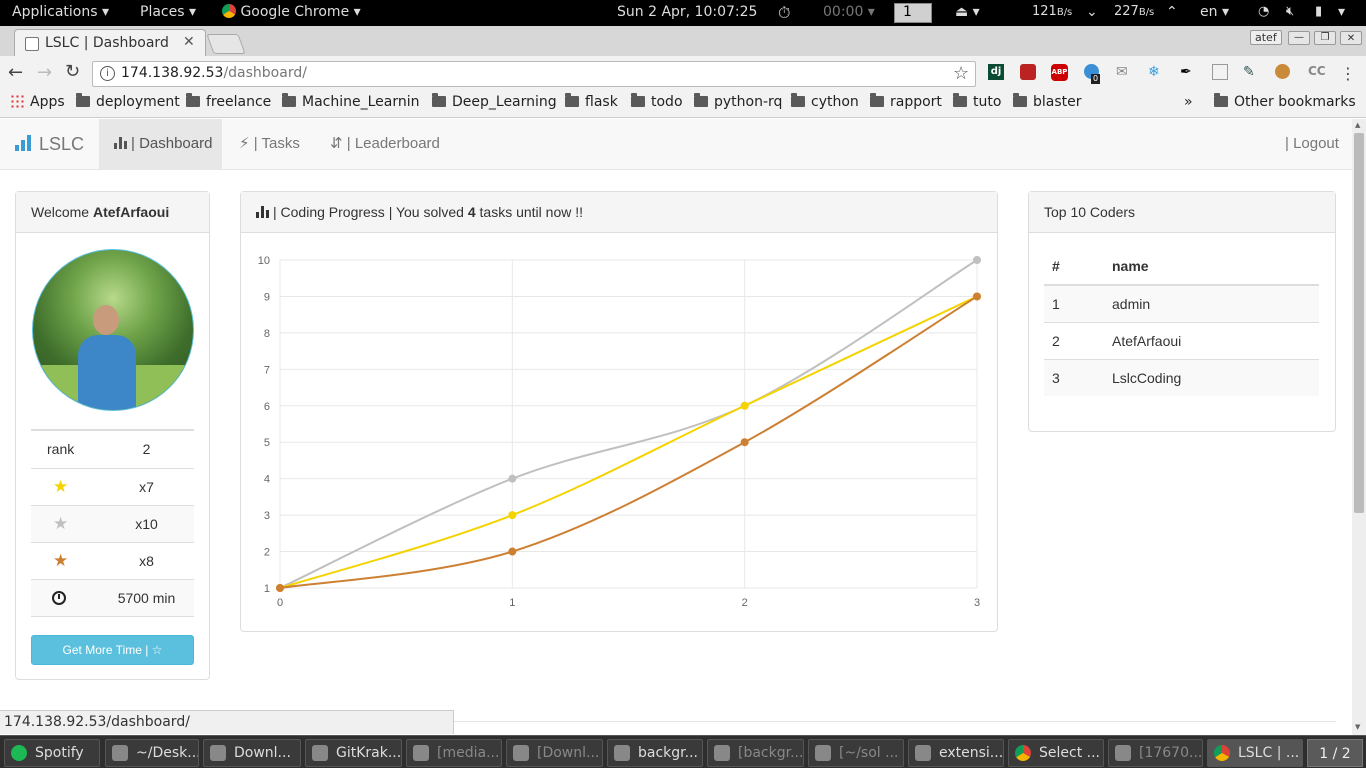 The height and width of the screenshot is (768, 1366). Describe the element at coordinates (172, 143) in the screenshot. I see `nav-dashboard-label: | Dashboard` at that location.